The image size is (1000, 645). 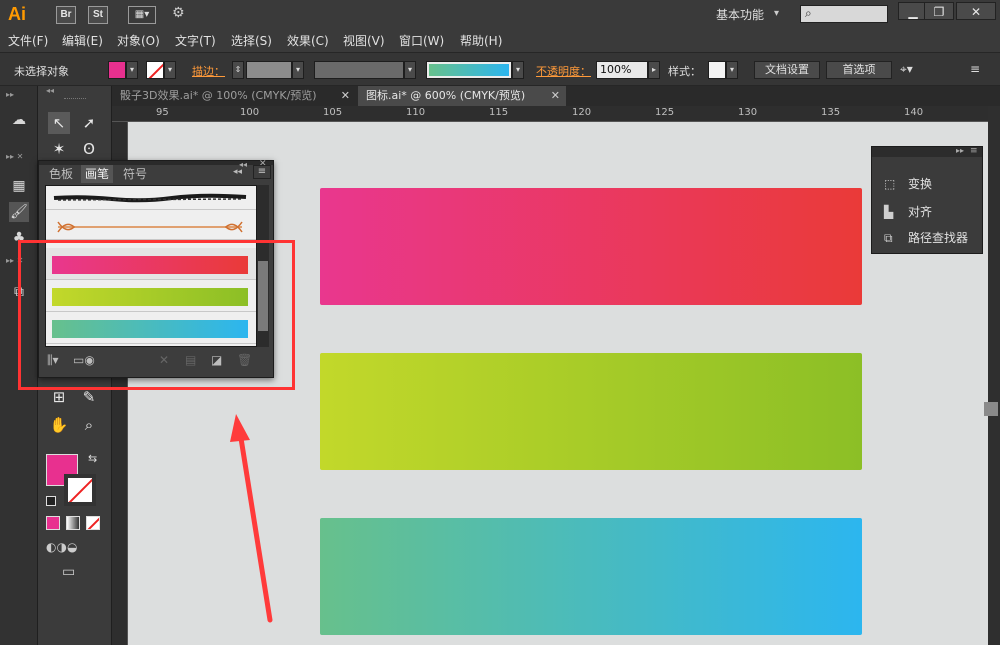 I want to click on fill-dropdown: ▾, so click(x=132, y=70).